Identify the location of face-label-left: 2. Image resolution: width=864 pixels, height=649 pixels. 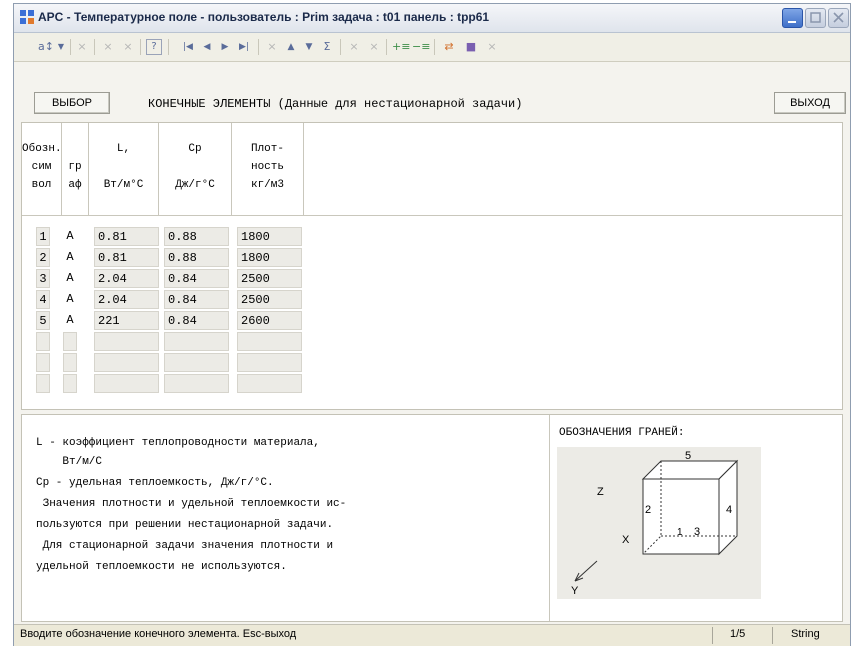
(648, 510).